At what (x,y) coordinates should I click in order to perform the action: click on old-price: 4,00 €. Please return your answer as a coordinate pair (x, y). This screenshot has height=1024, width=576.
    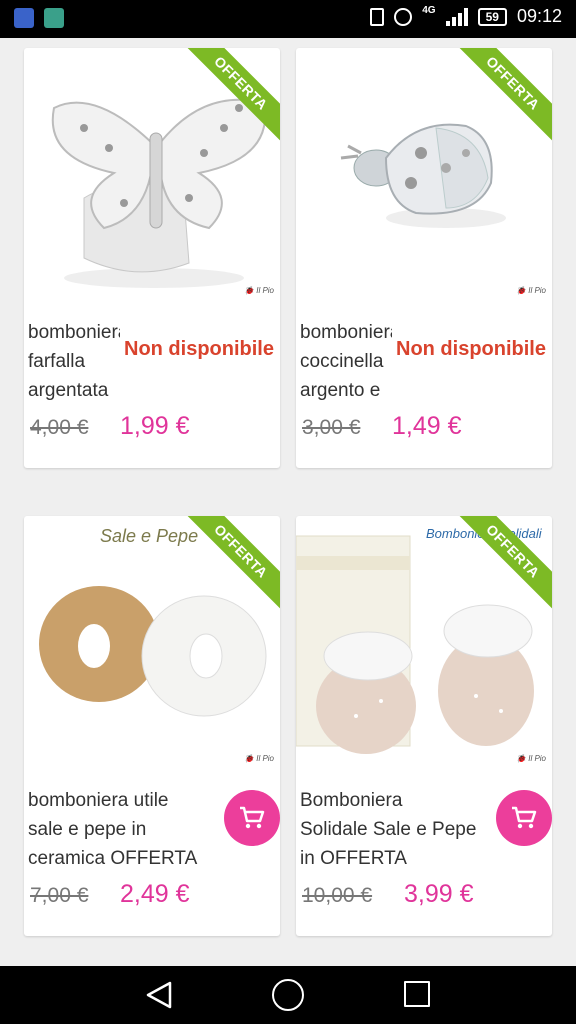
    Looking at the image, I should click on (59, 427).